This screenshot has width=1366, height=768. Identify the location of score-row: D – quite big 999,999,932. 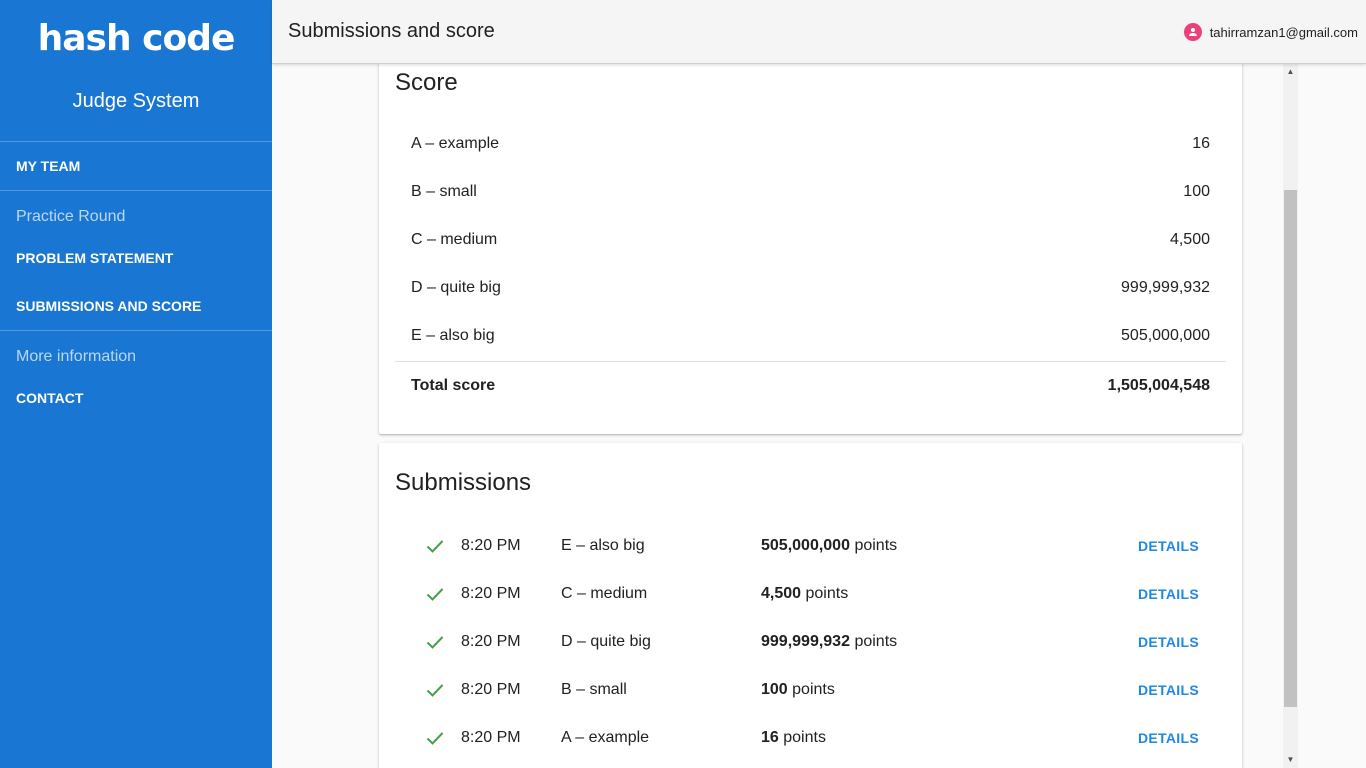
(810, 288).